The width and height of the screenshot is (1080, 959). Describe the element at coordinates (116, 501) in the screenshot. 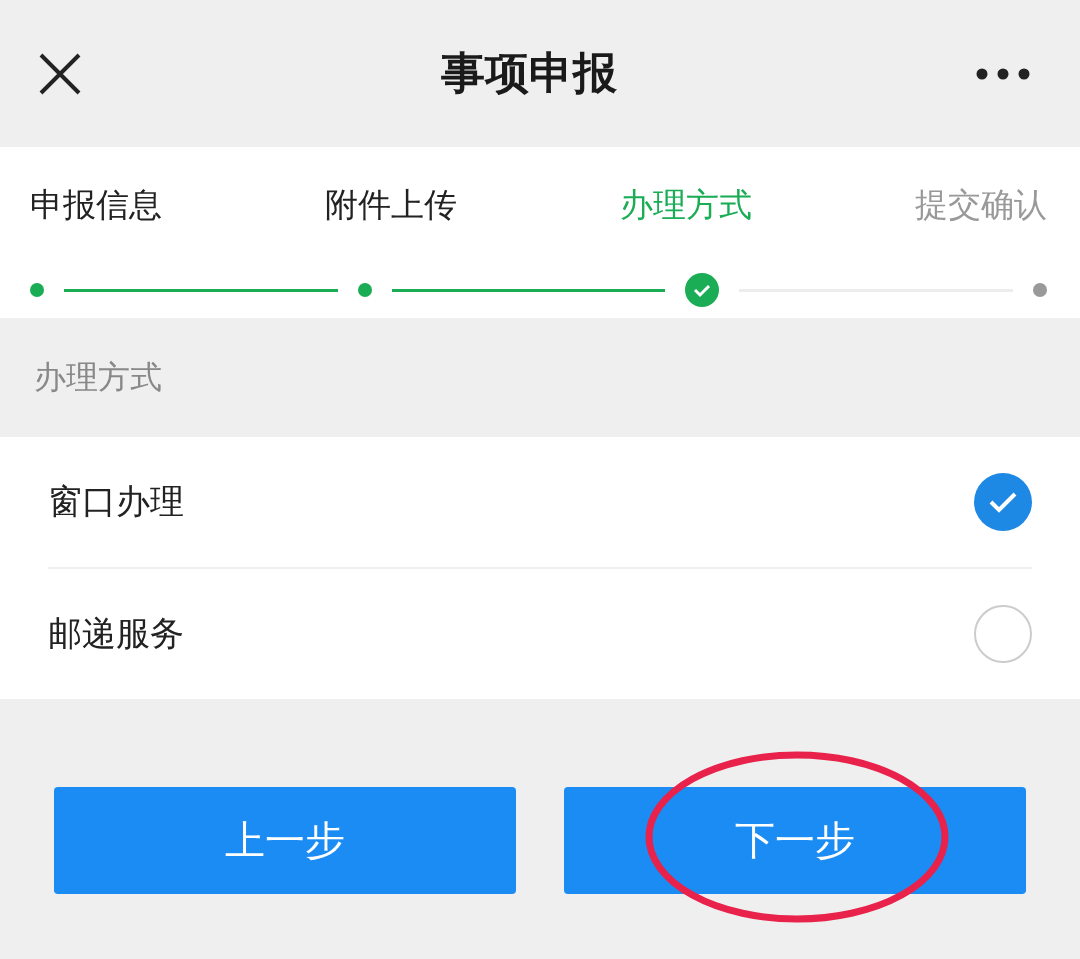

I see `option-label: 窗口办理` at that location.